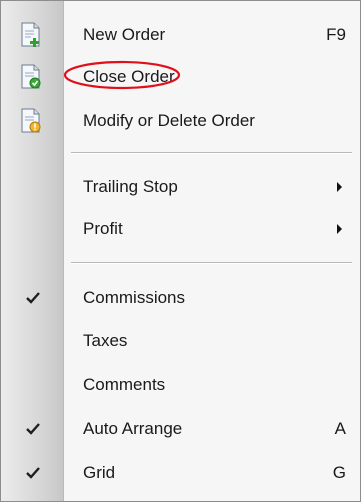  What do you see at coordinates (124, 384) in the screenshot?
I see `menu-item-label: Comments` at bounding box center [124, 384].